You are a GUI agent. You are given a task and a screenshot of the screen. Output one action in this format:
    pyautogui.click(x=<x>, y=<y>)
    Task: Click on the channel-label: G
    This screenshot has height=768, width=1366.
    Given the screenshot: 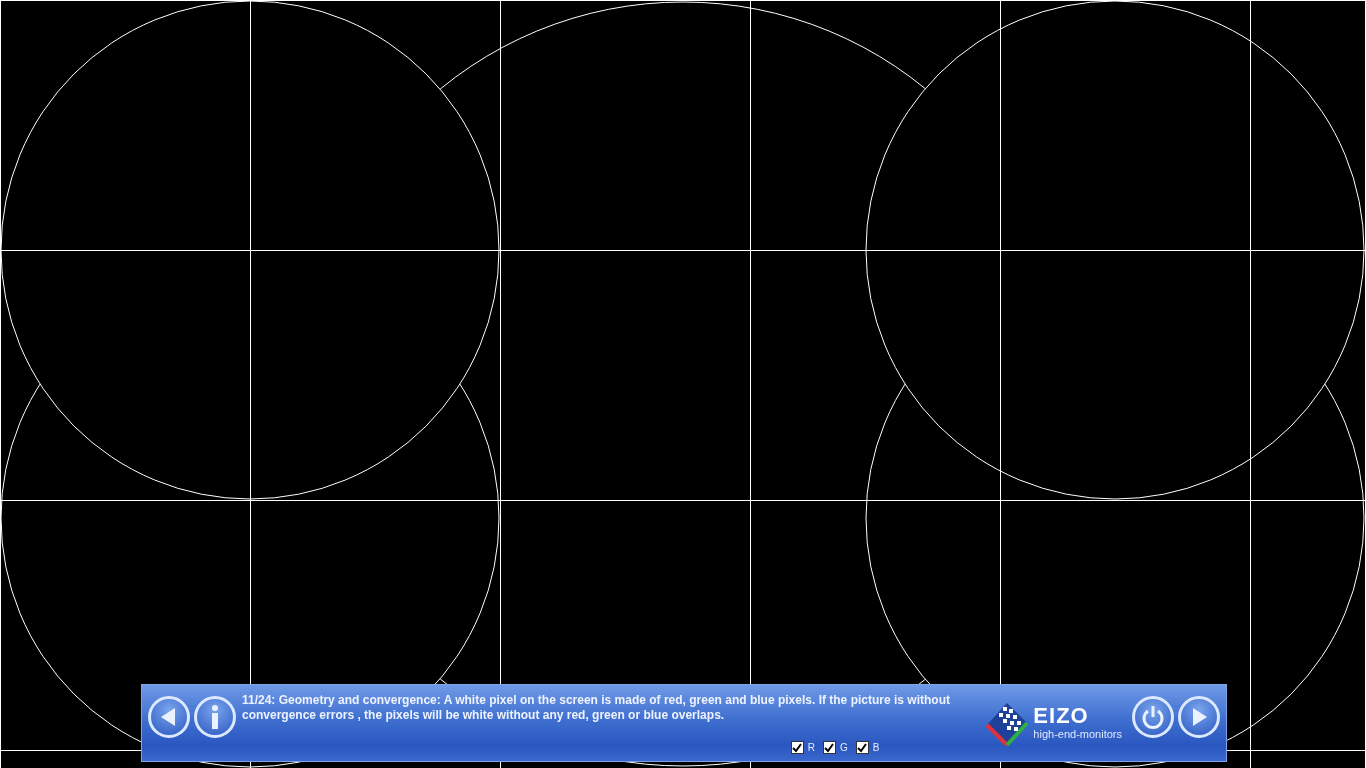 What is the action you would take?
    pyautogui.click(x=843, y=747)
    